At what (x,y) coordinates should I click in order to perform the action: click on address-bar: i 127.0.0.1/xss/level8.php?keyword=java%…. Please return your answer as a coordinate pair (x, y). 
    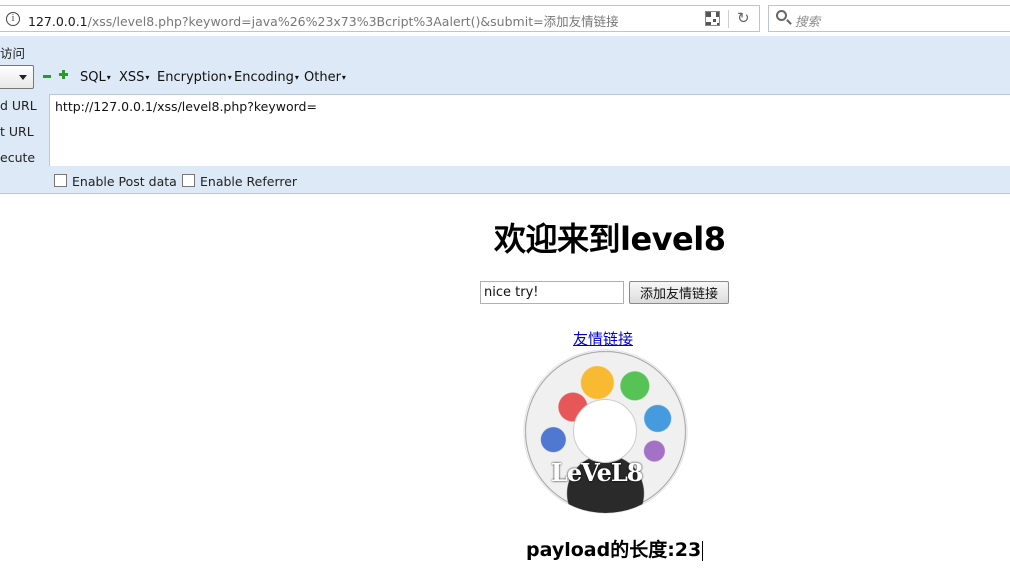
    Looking at the image, I should click on (380, 18).